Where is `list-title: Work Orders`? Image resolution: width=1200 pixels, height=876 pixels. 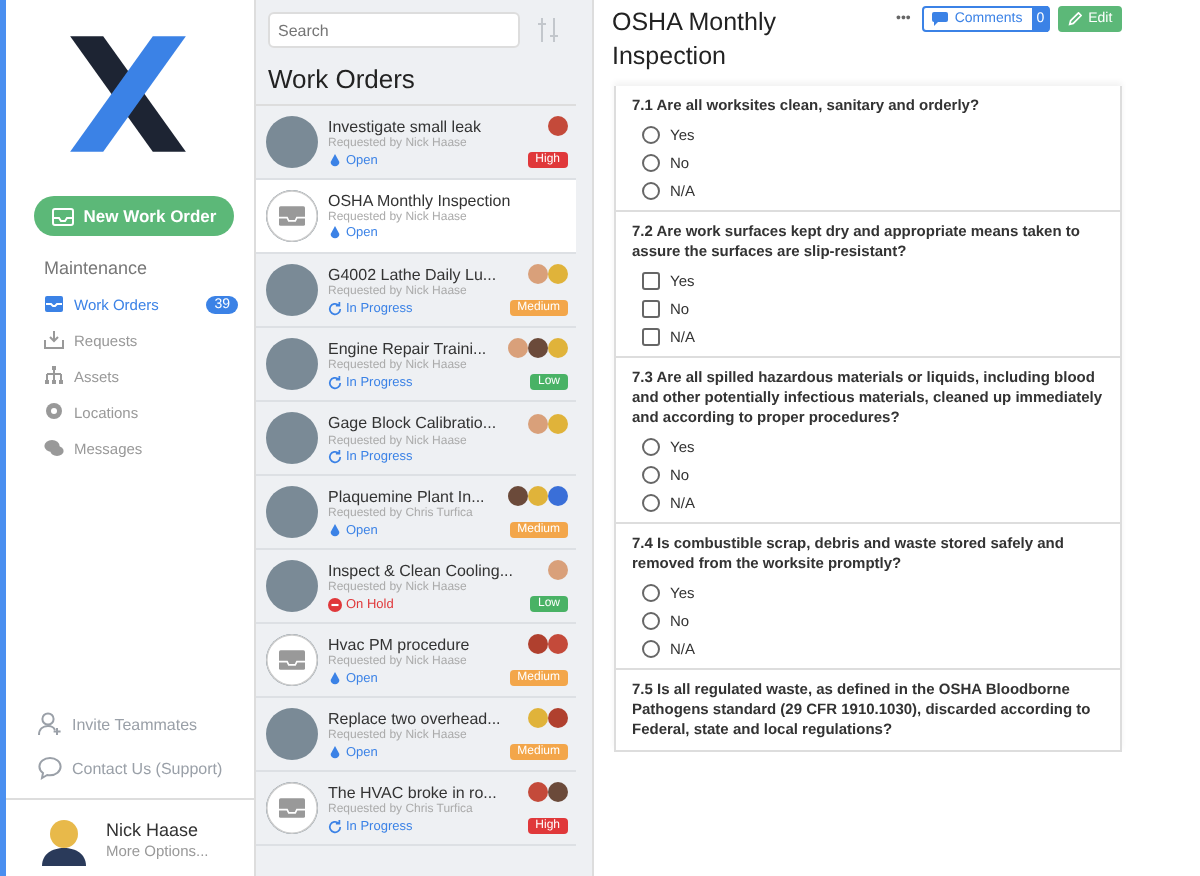 list-title: Work Orders is located at coordinates (341, 80).